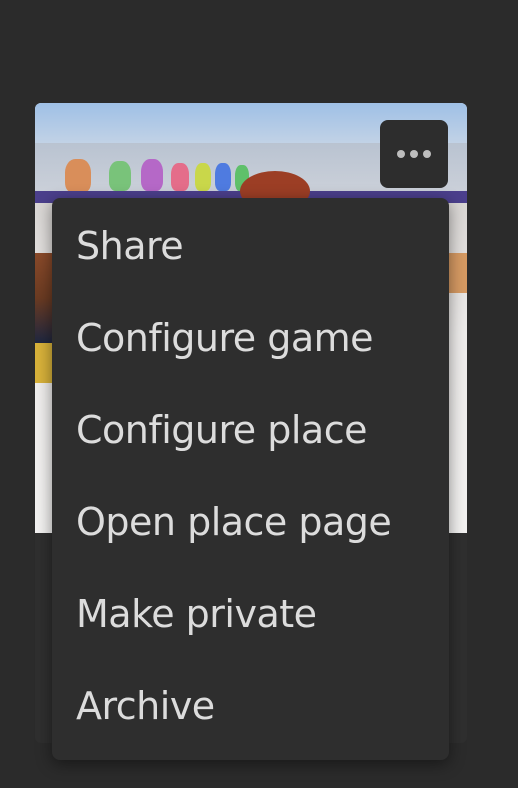 This screenshot has width=518, height=788. I want to click on menu-item-open-place-page: Open place page, so click(250, 522).